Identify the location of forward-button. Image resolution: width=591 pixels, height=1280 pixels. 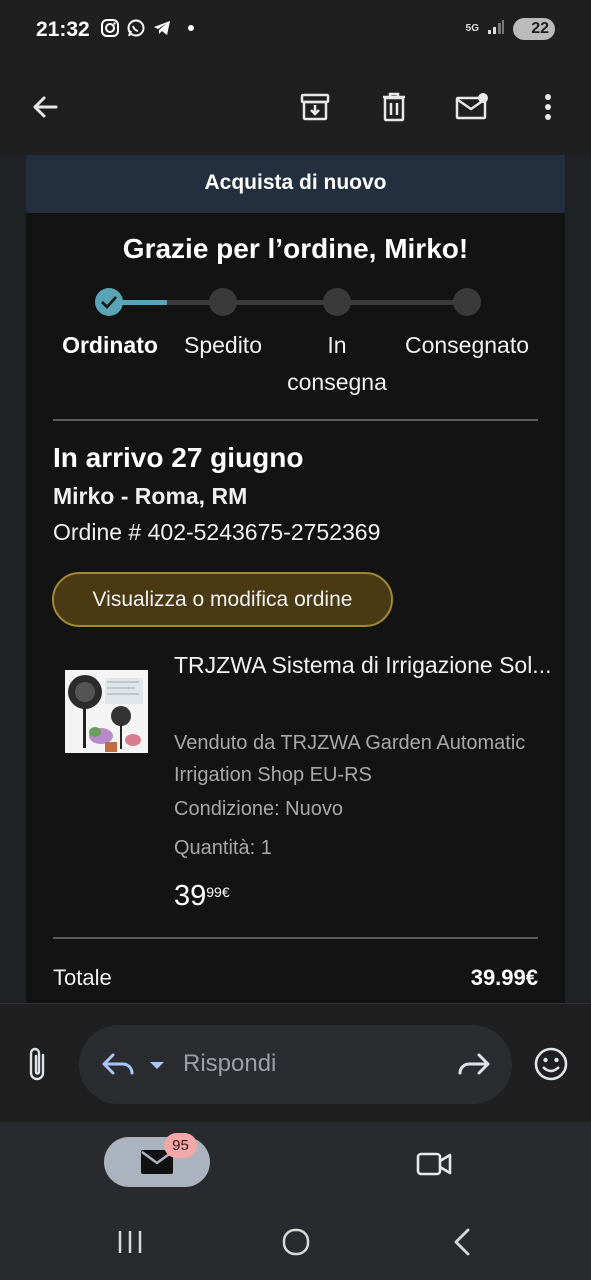
(474, 1064).